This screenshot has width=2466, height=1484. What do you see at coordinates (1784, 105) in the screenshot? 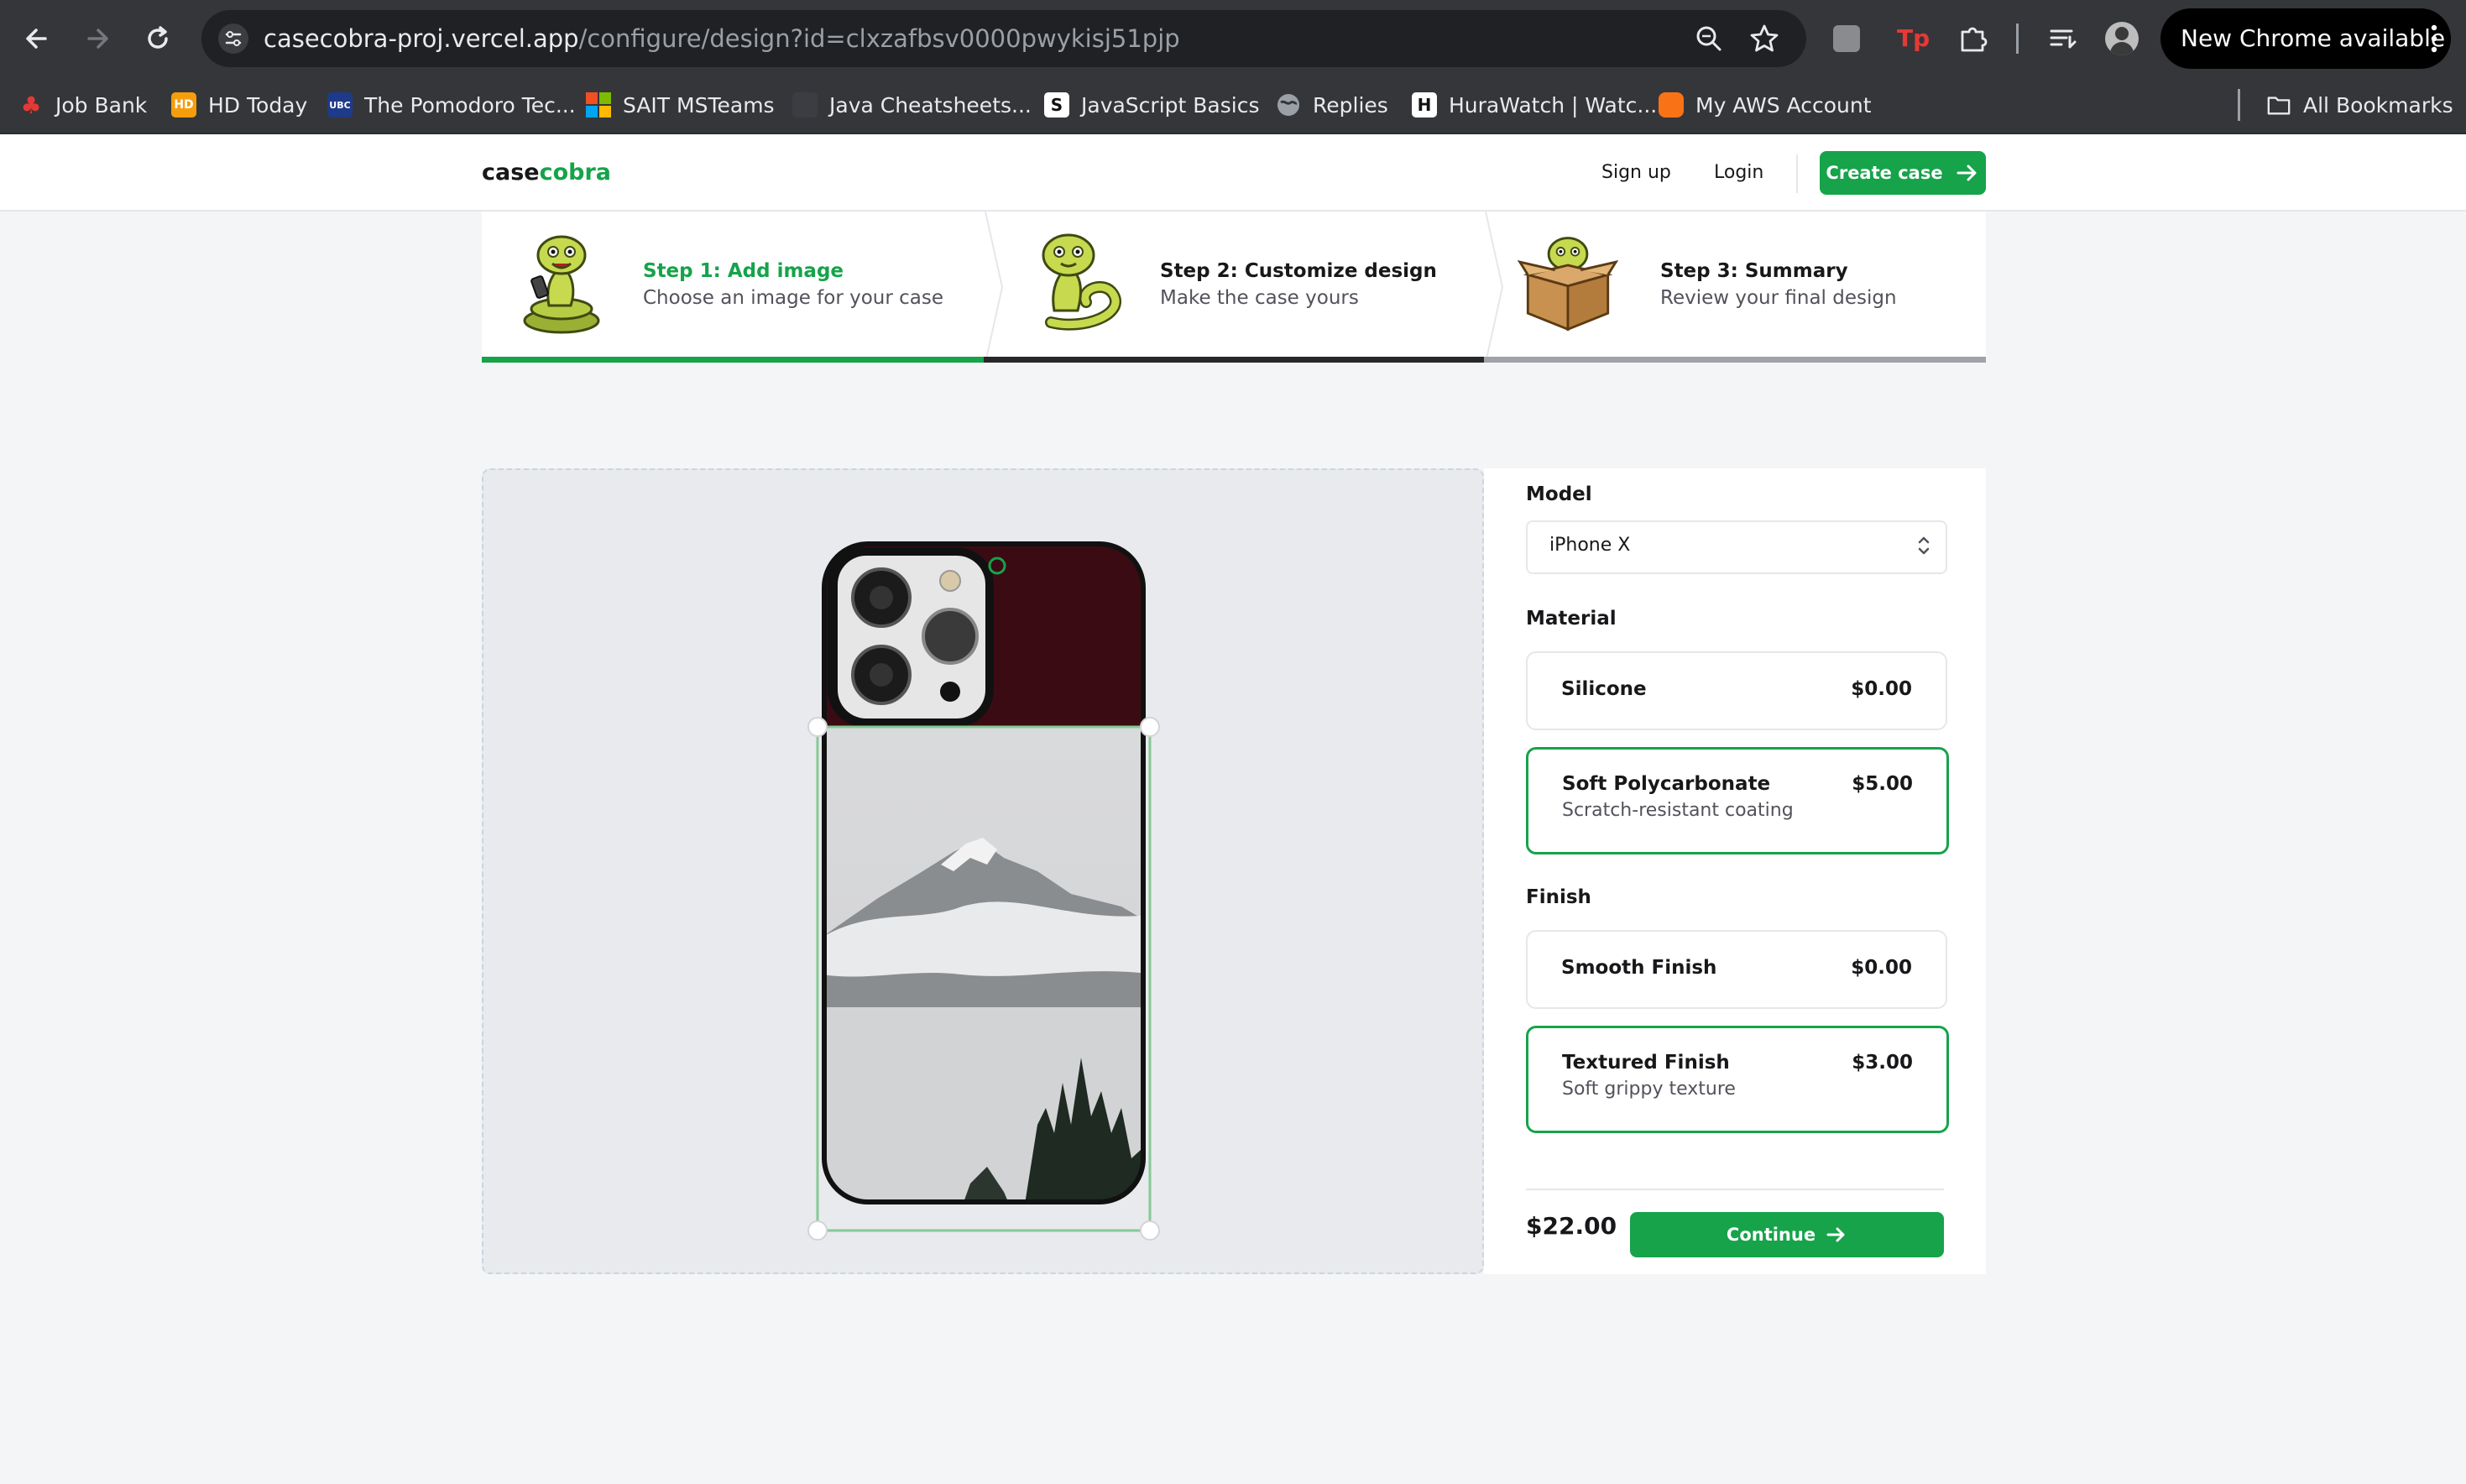
I see `bookmark-label: My AWS Account` at bounding box center [1784, 105].